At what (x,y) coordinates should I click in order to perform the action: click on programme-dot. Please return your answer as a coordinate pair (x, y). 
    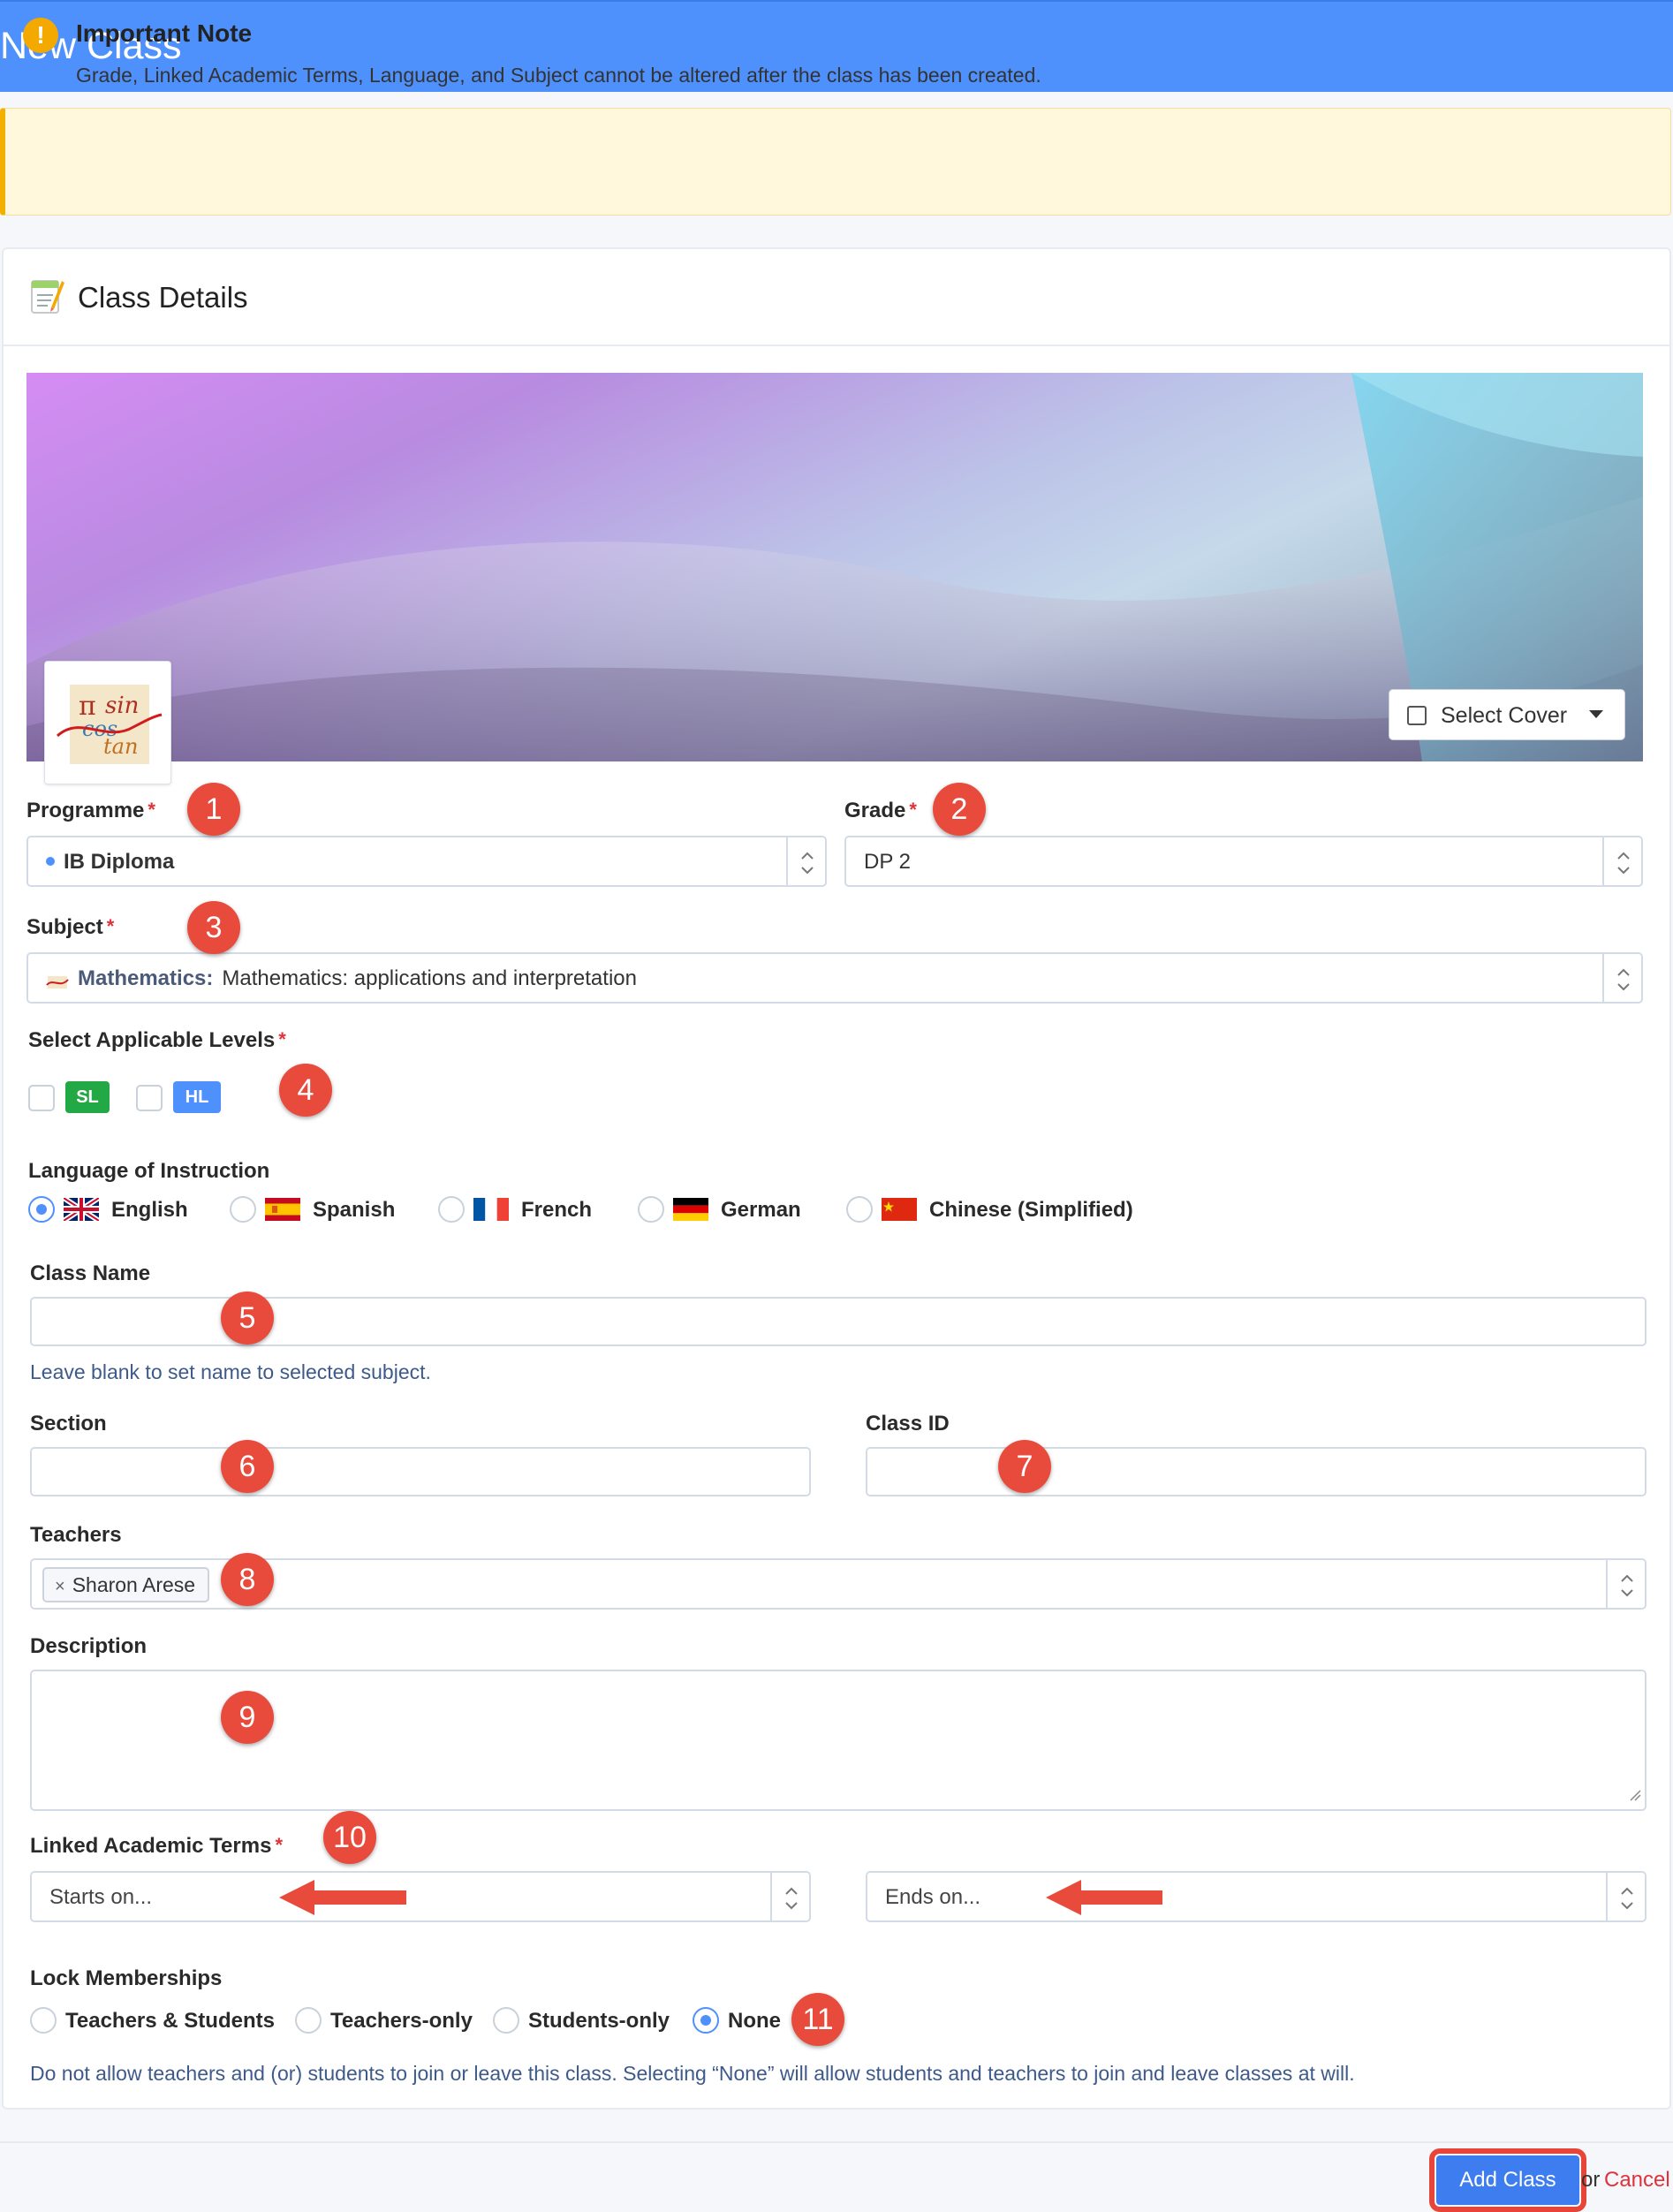
    Looking at the image, I should click on (50, 861).